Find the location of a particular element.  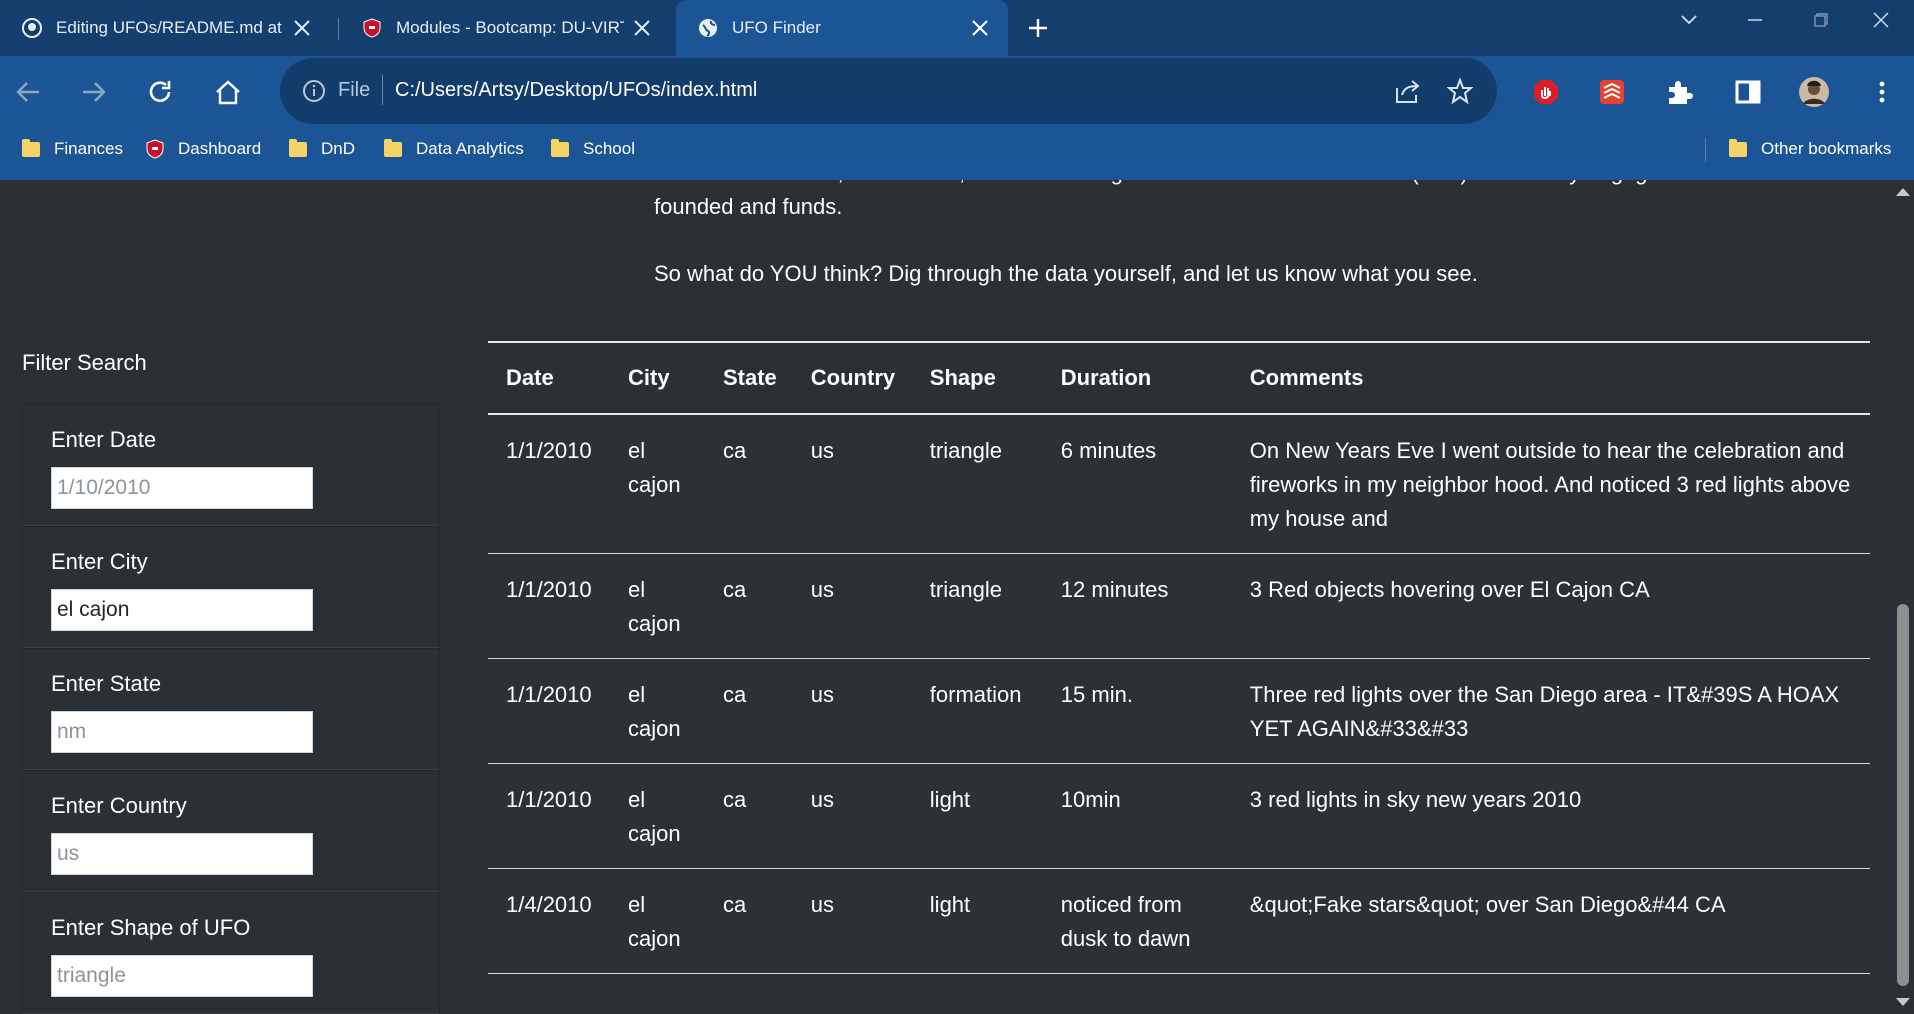

restore-icon is located at coordinates (1821, 20).